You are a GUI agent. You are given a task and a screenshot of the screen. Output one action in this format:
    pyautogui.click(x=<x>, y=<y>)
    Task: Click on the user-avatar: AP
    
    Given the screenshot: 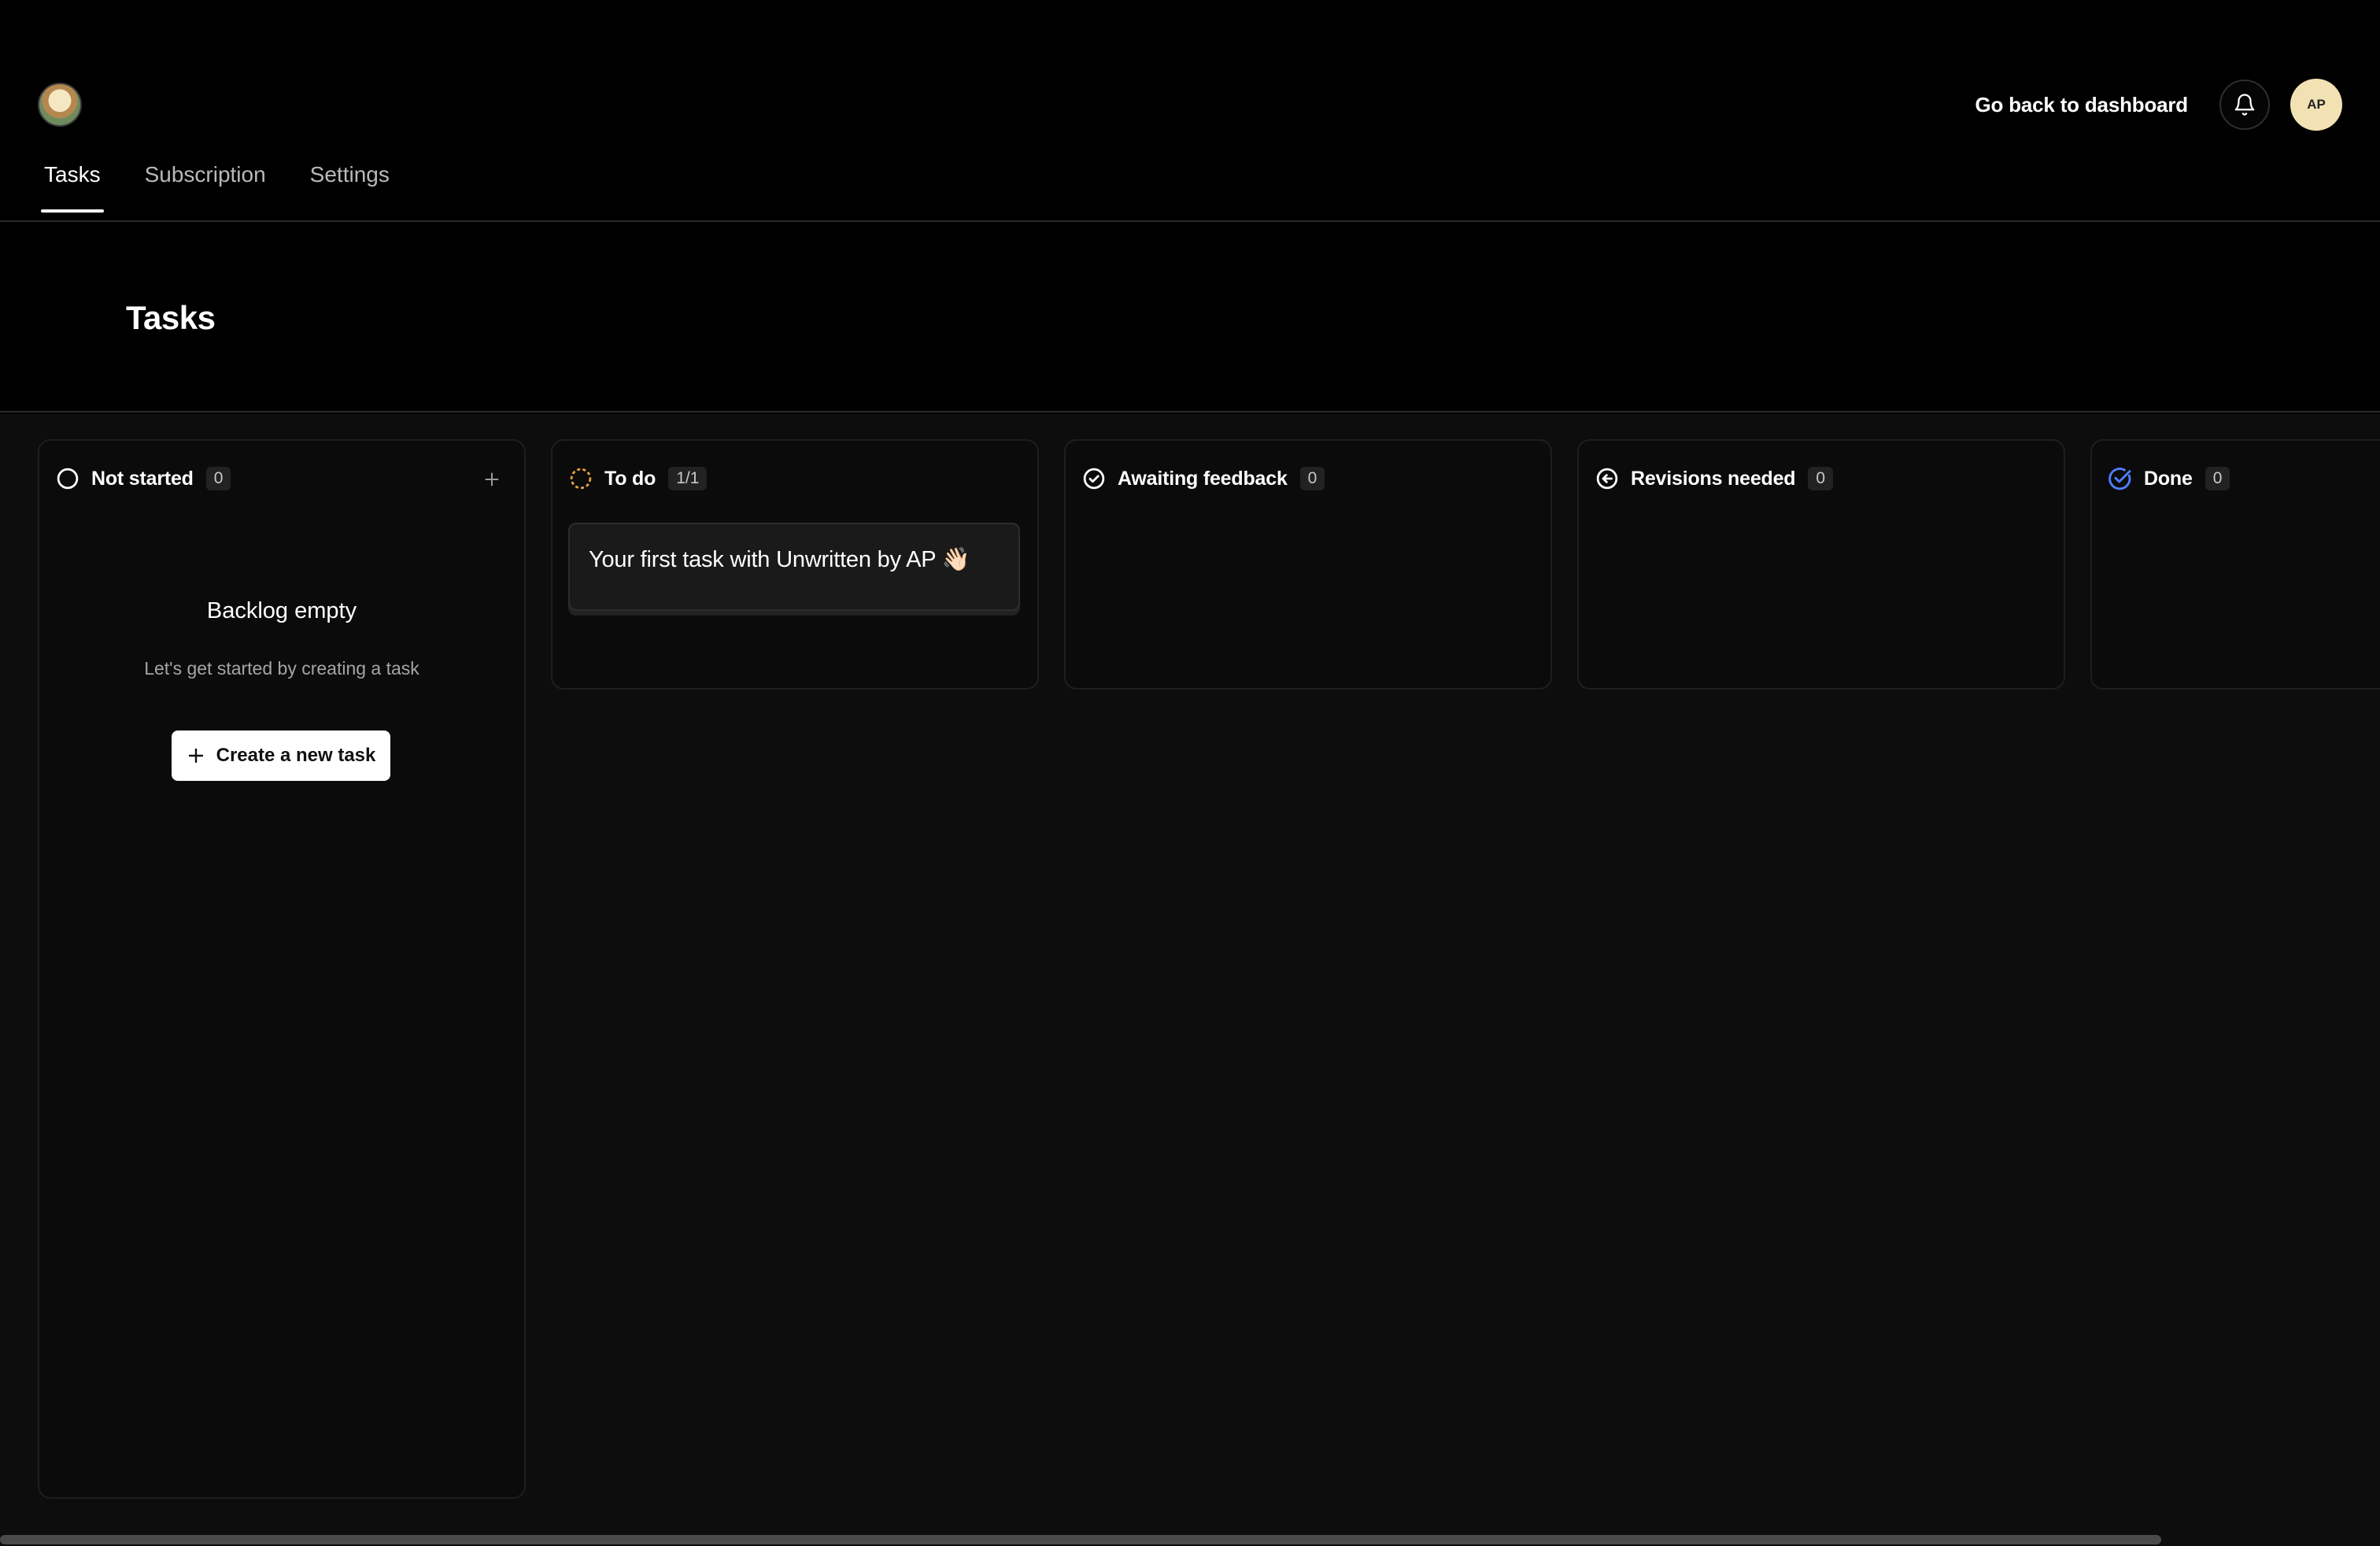 What is the action you would take?
    pyautogui.click(x=2316, y=105)
    